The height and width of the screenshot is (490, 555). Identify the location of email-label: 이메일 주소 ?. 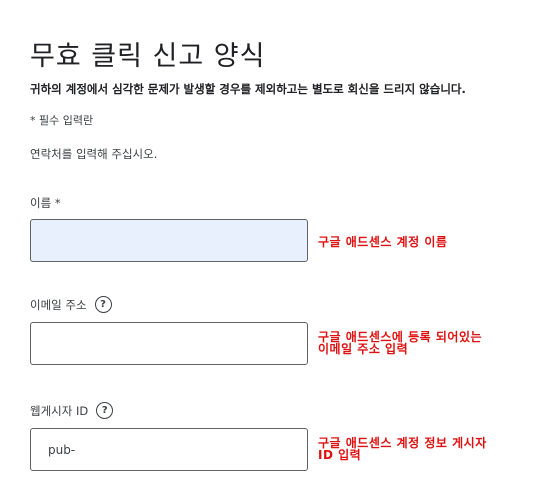
(71, 304).